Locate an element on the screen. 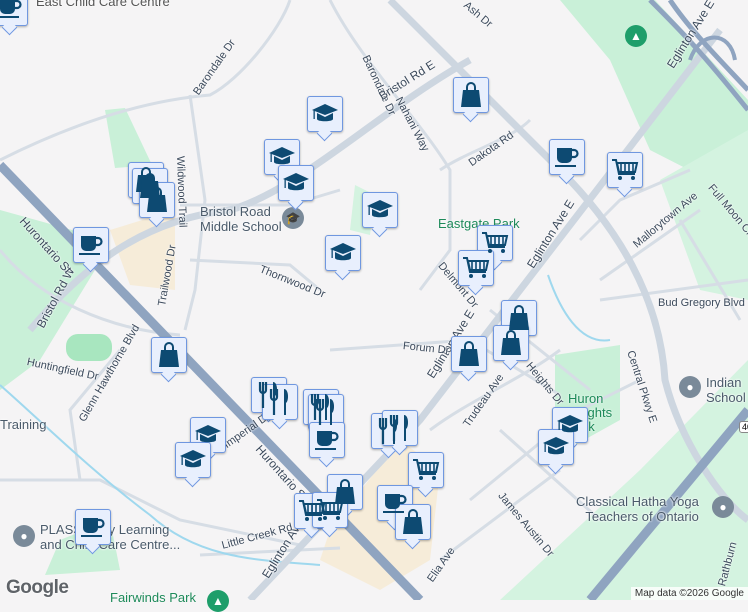 Image resolution: width=748 pixels, height=612 pixels. street-label: East Child Care Centre is located at coordinates (103, 4).